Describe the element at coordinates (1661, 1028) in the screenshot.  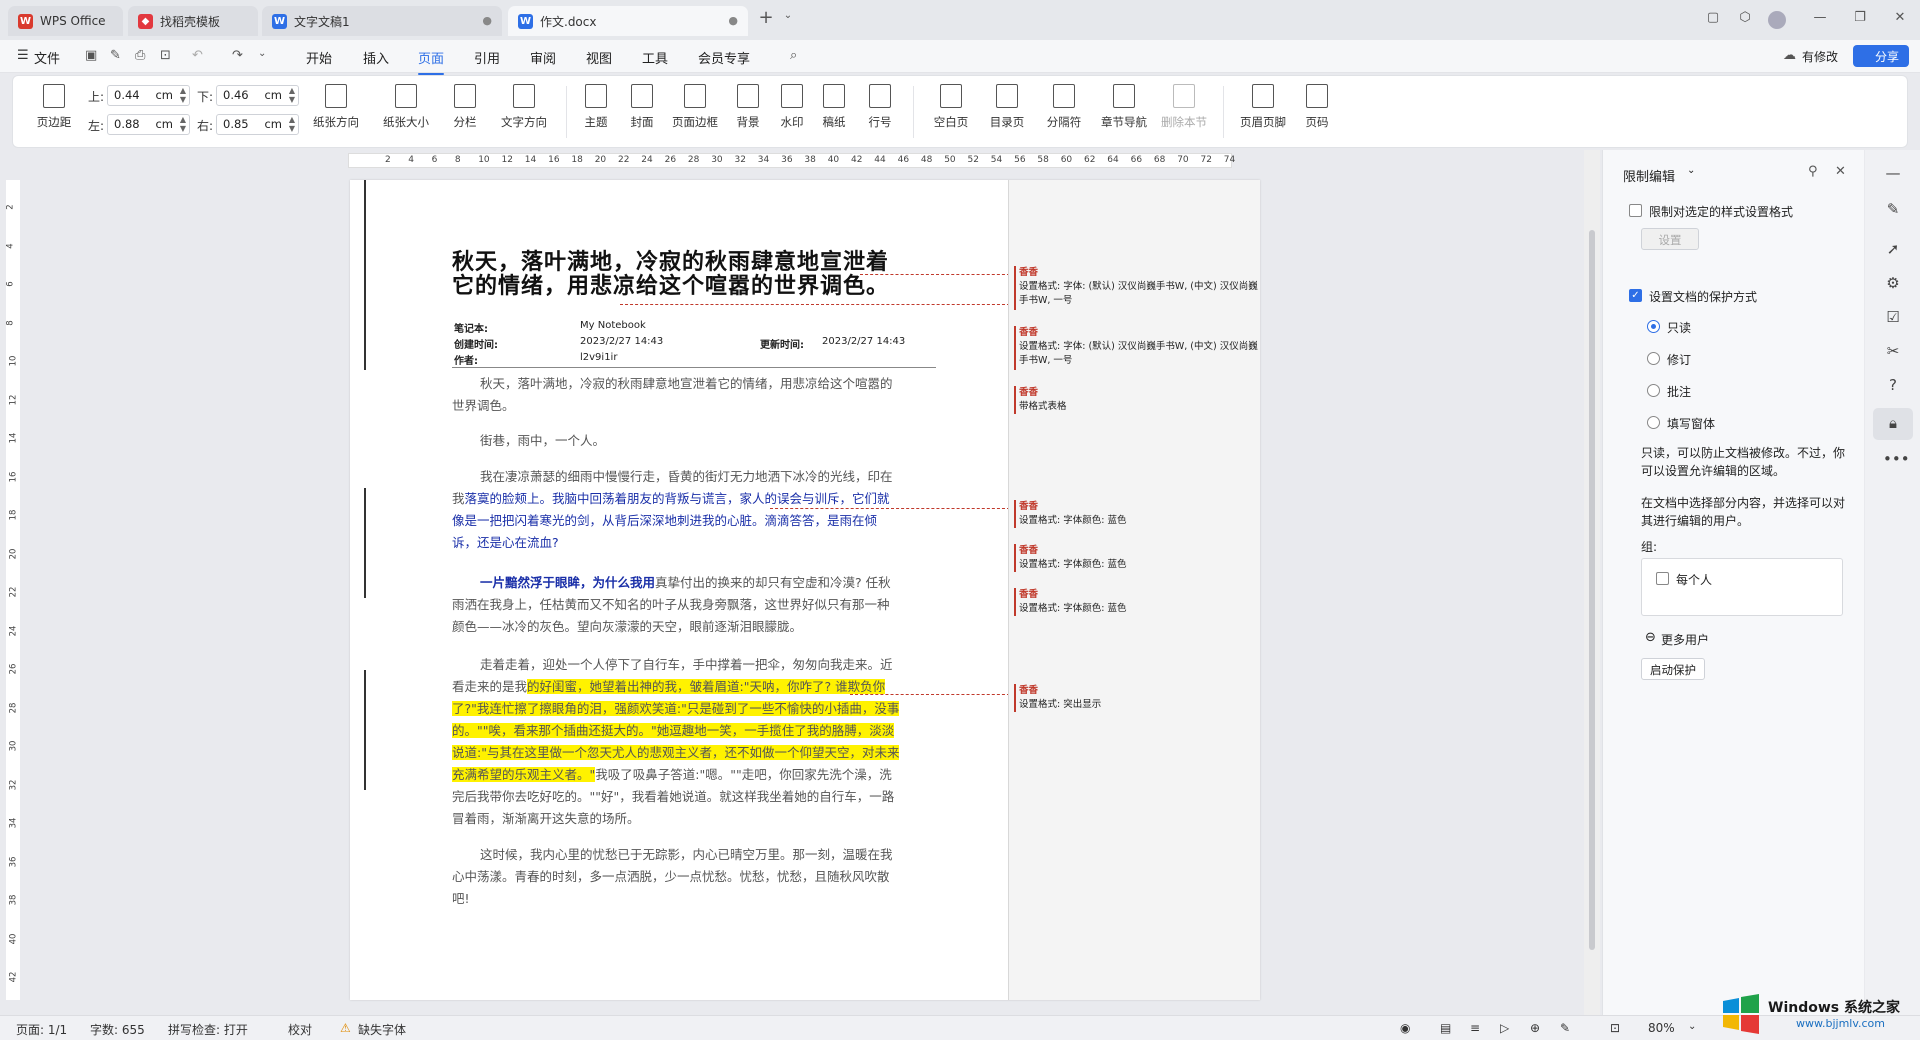
I see `zoom-level: 80%` at that location.